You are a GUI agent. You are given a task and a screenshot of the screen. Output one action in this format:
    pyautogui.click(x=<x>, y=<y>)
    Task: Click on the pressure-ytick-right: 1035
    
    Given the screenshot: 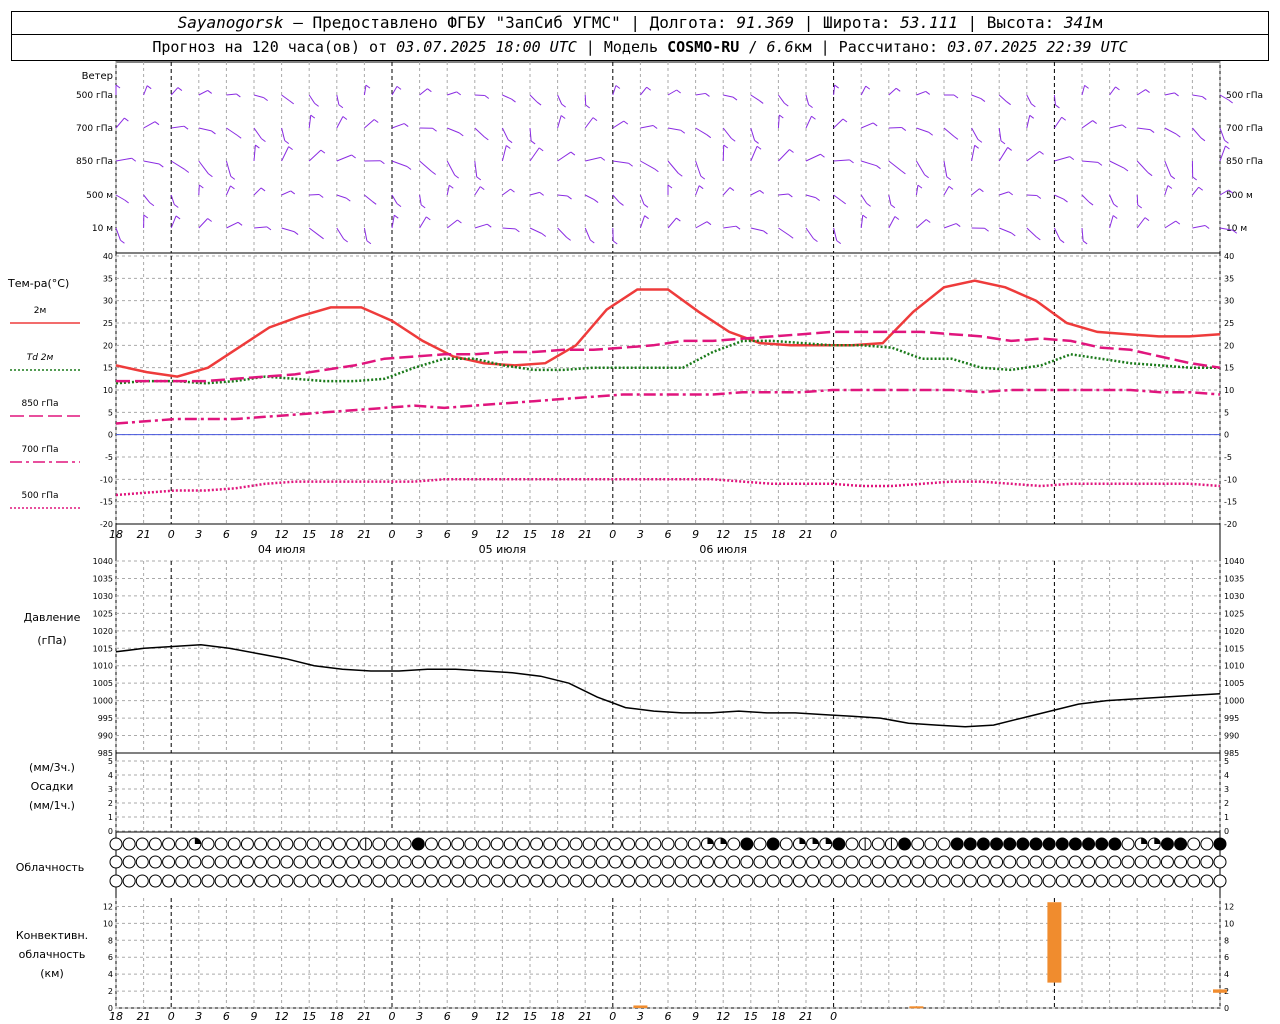 What is the action you would take?
    pyautogui.click(x=1234, y=578)
    